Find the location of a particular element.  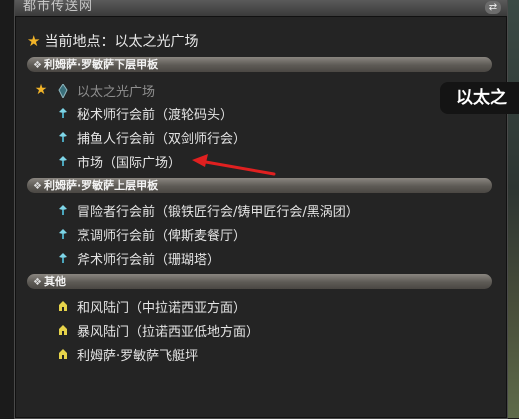

list-item-label: 市场（国际广场） is located at coordinates (129, 163).